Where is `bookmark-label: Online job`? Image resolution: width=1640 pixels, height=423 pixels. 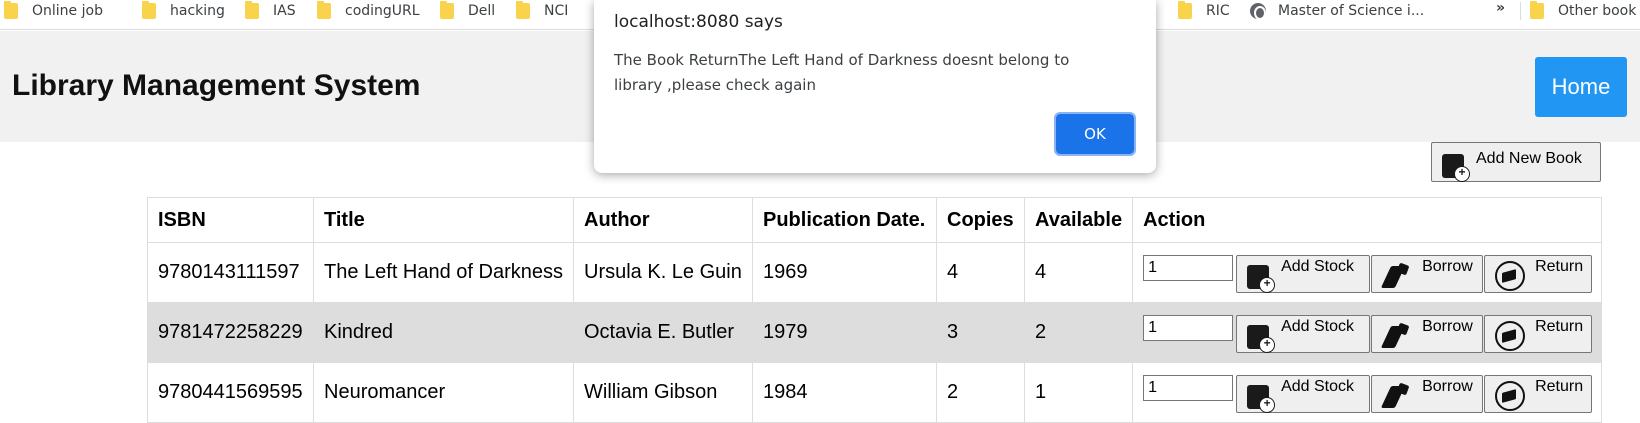 bookmark-label: Online job is located at coordinates (67, 11).